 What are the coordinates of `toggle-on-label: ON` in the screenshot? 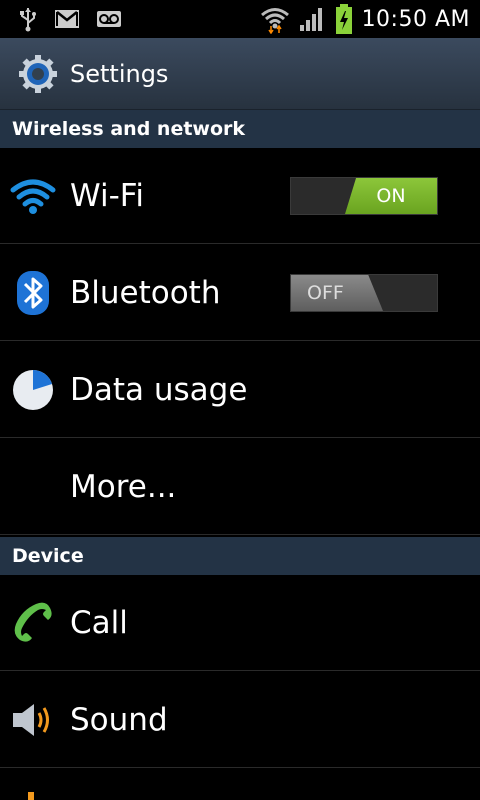 It's located at (391, 196).